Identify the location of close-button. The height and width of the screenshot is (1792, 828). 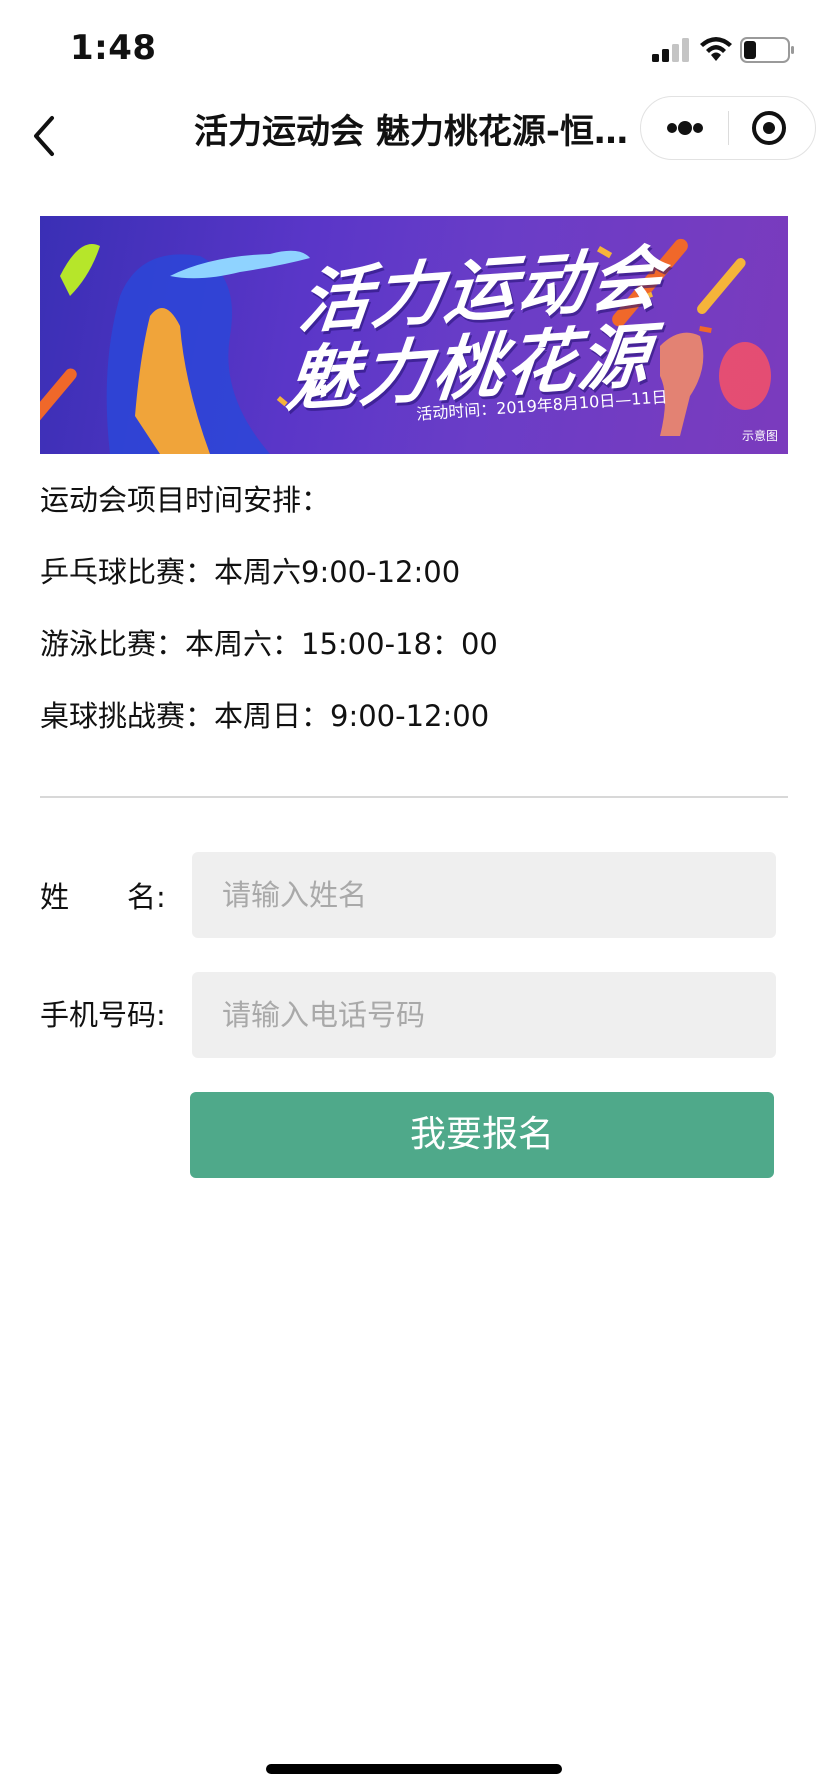
(773, 128).